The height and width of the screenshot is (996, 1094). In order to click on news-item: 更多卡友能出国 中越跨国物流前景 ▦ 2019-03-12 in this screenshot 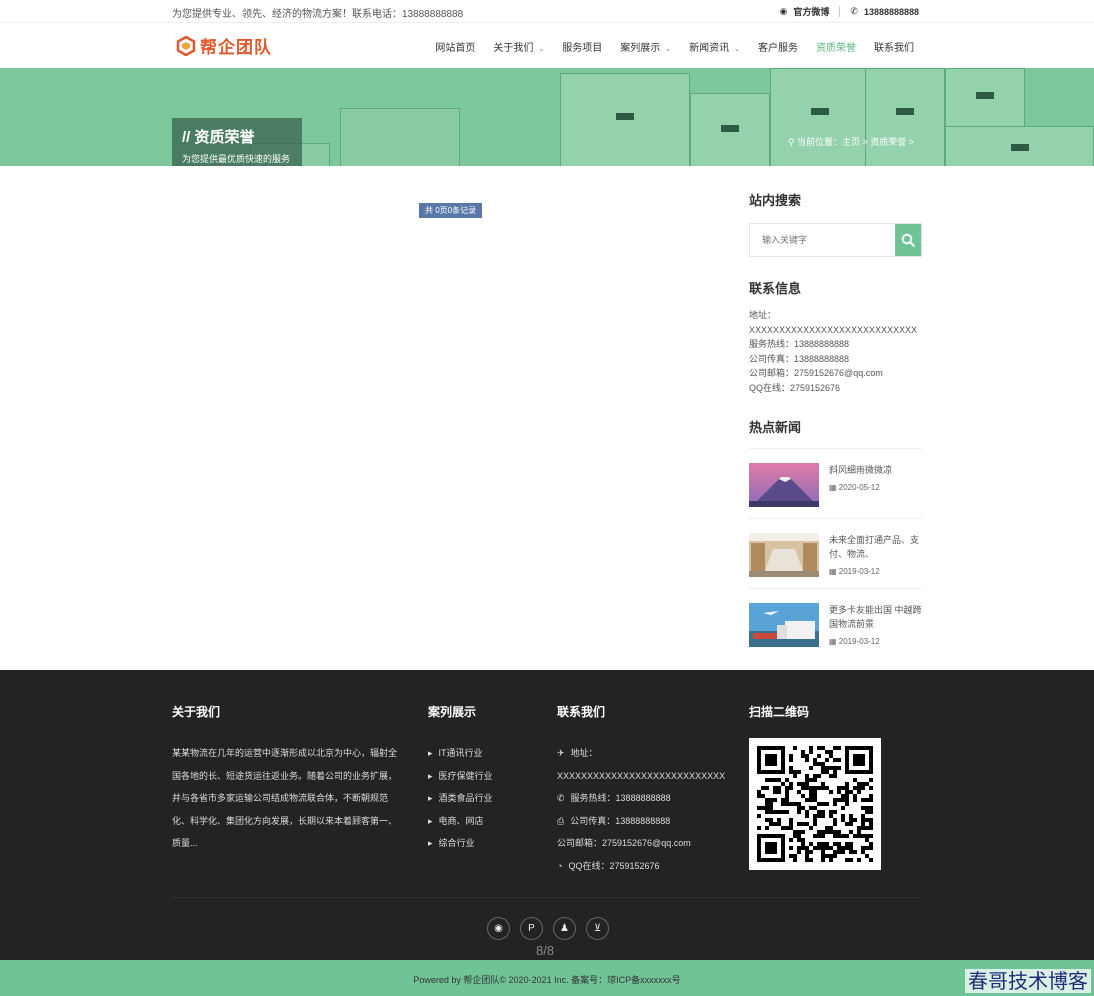, I will do `click(835, 624)`.